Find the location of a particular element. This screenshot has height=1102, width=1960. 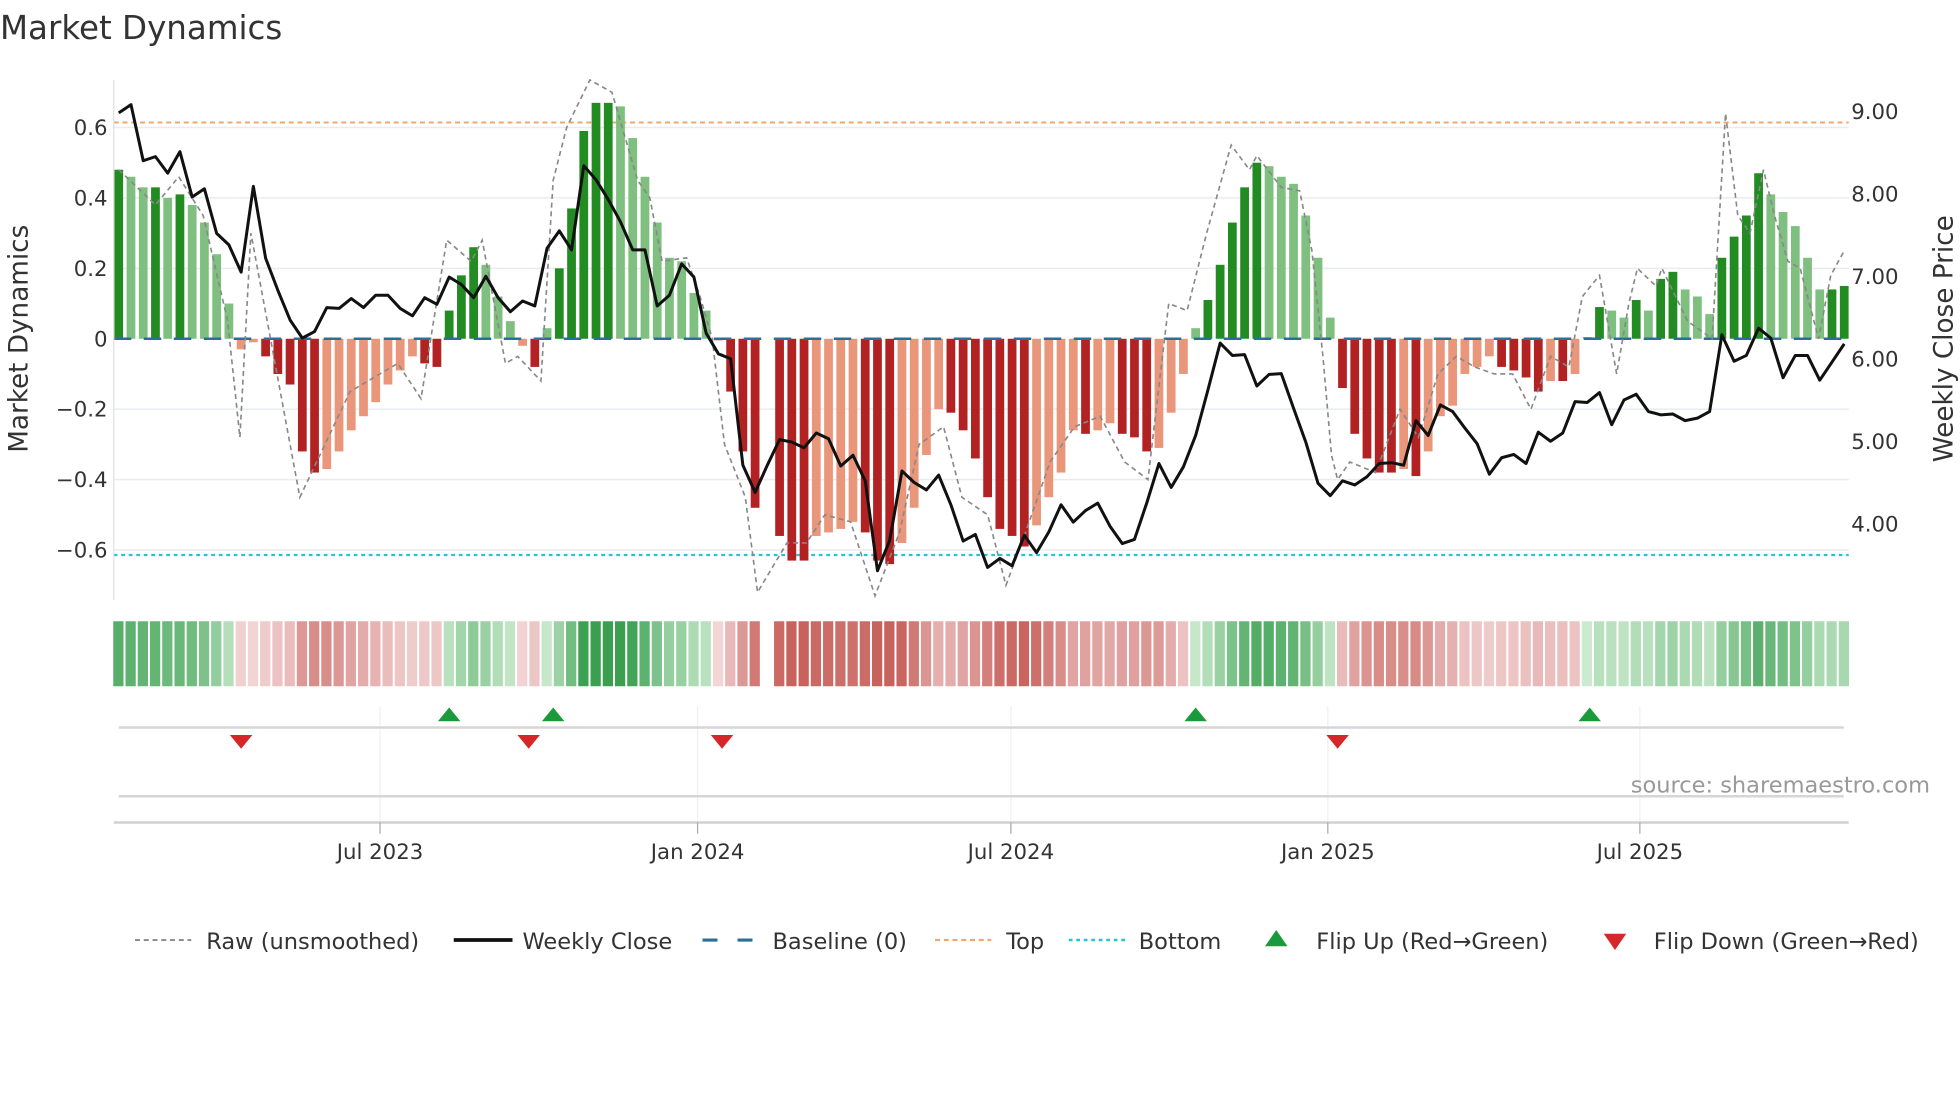

legend-label-flip_down: Flip Down (Green→Red) is located at coordinates (1786, 942).